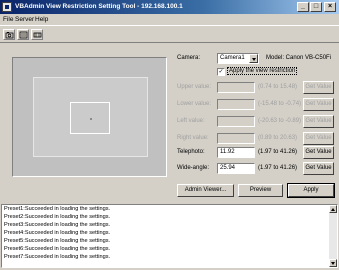  Describe the element at coordinates (236, 87) in the screenshot. I see `upper-value-field` at that location.